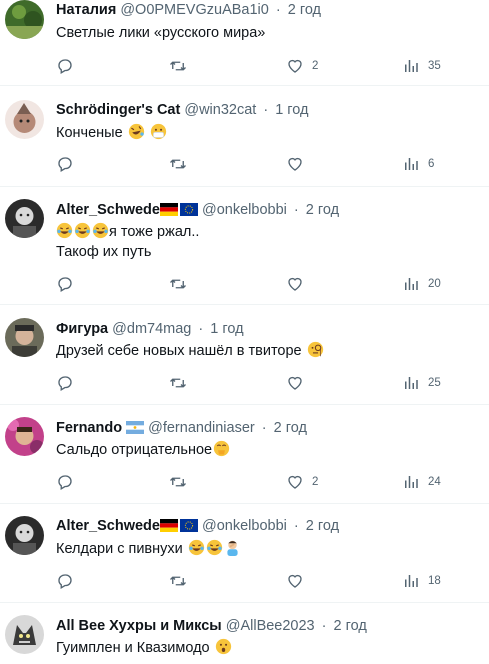  What do you see at coordinates (421, 482) in the screenshot?
I see `views-button: 24` at bounding box center [421, 482].